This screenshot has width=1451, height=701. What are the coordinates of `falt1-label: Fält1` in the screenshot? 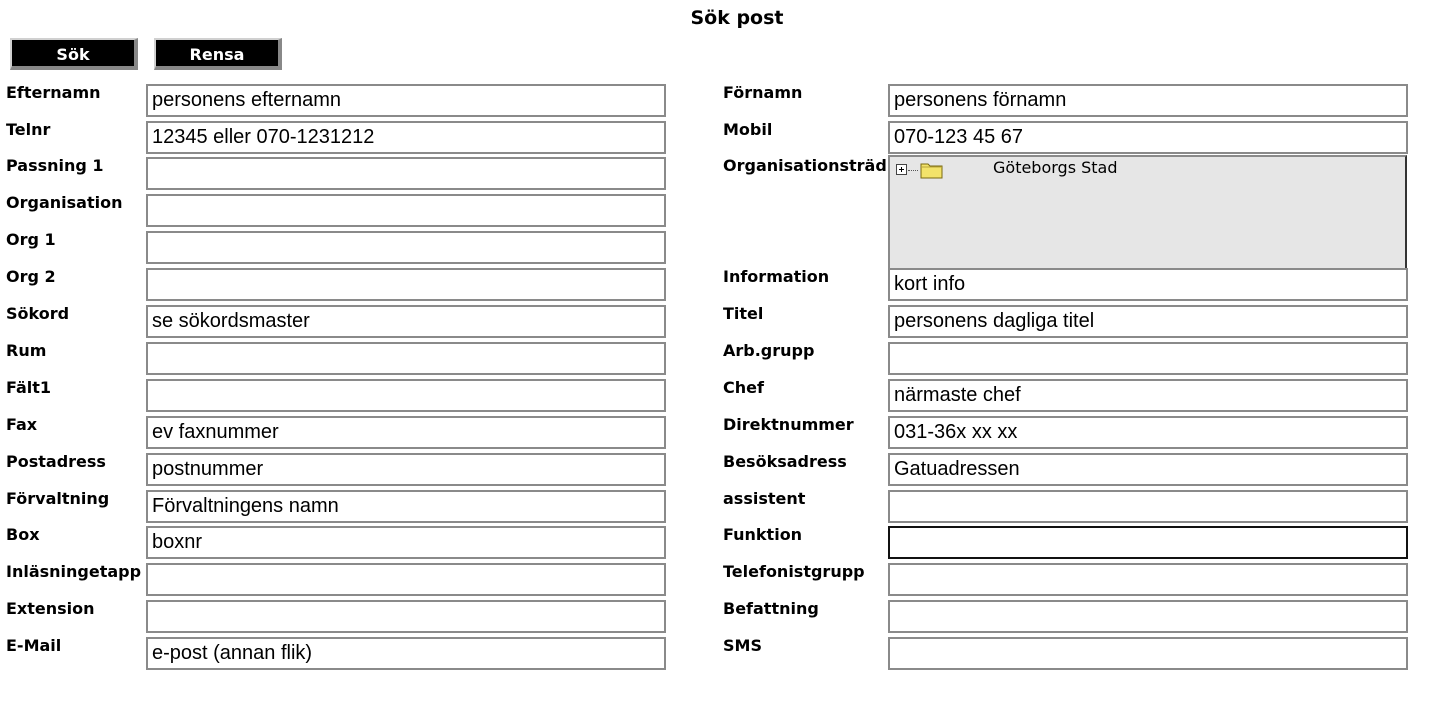 It's located at (29, 387).